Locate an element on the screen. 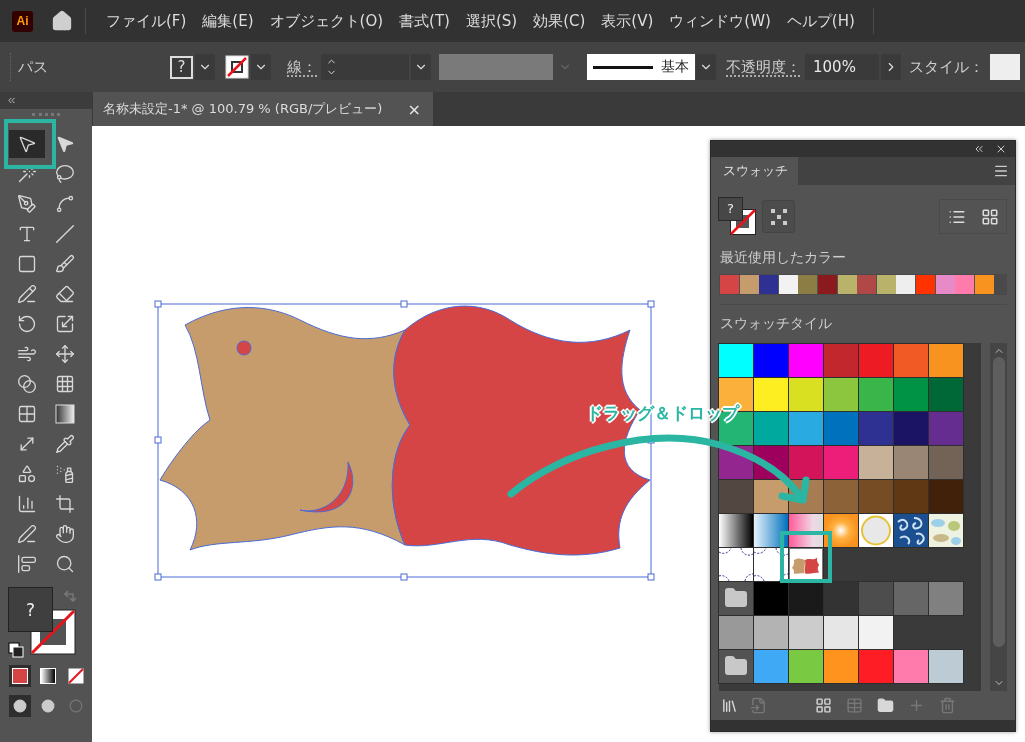  menu-item: ファイル(F) is located at coordinates (146, 21).